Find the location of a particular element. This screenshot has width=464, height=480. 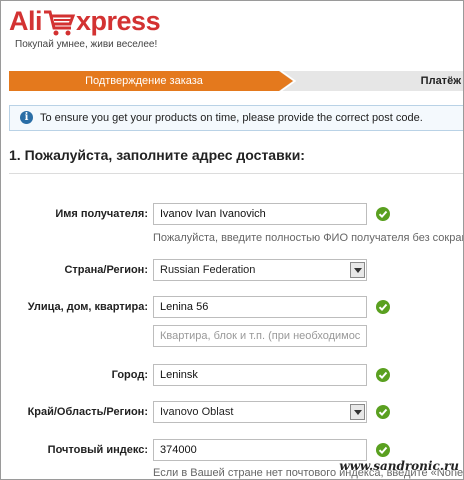

watermark: www.sandronic.ru is located at coordinates (399, 466).